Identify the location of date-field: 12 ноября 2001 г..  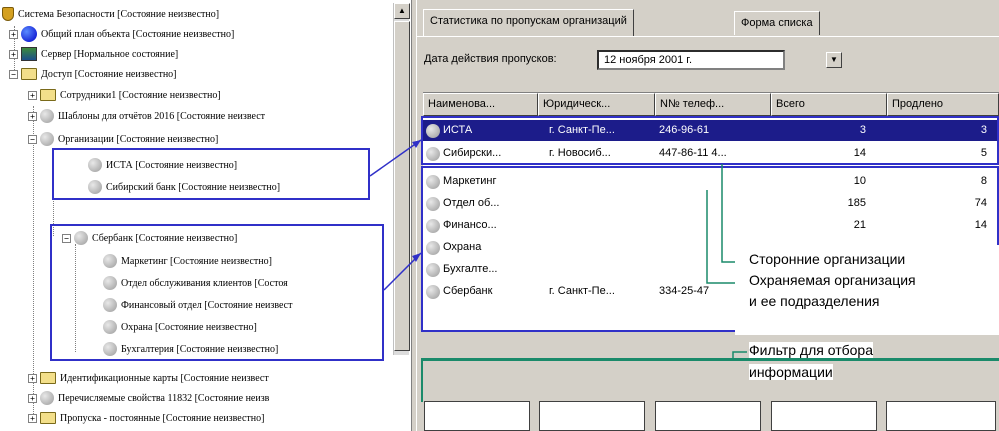
(691, 60).